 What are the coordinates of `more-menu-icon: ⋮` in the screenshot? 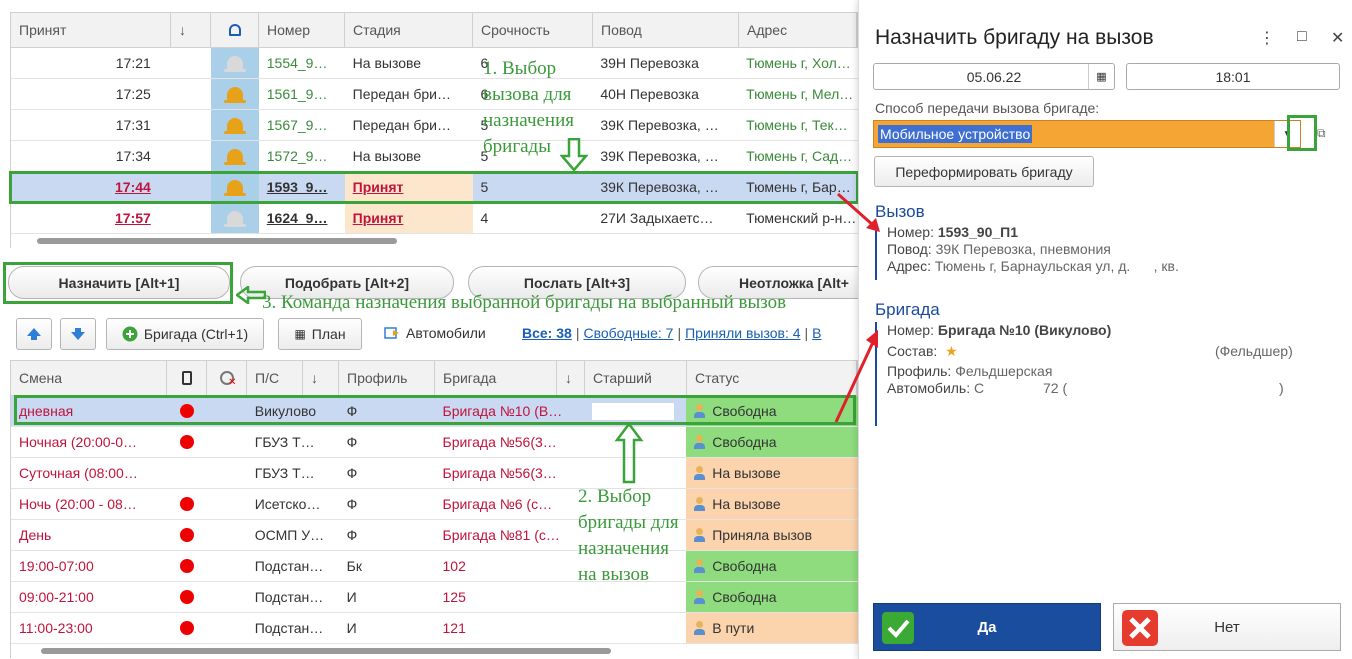 It's located at (1267, 38).